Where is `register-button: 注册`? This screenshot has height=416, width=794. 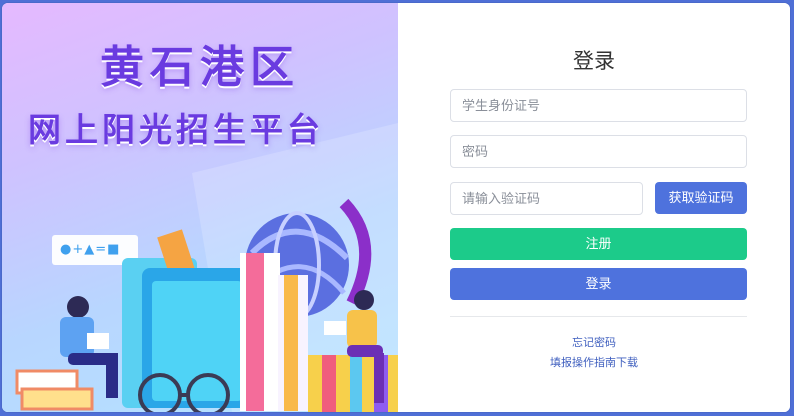 register-button: 注册 is located at coordinates (598, 244).